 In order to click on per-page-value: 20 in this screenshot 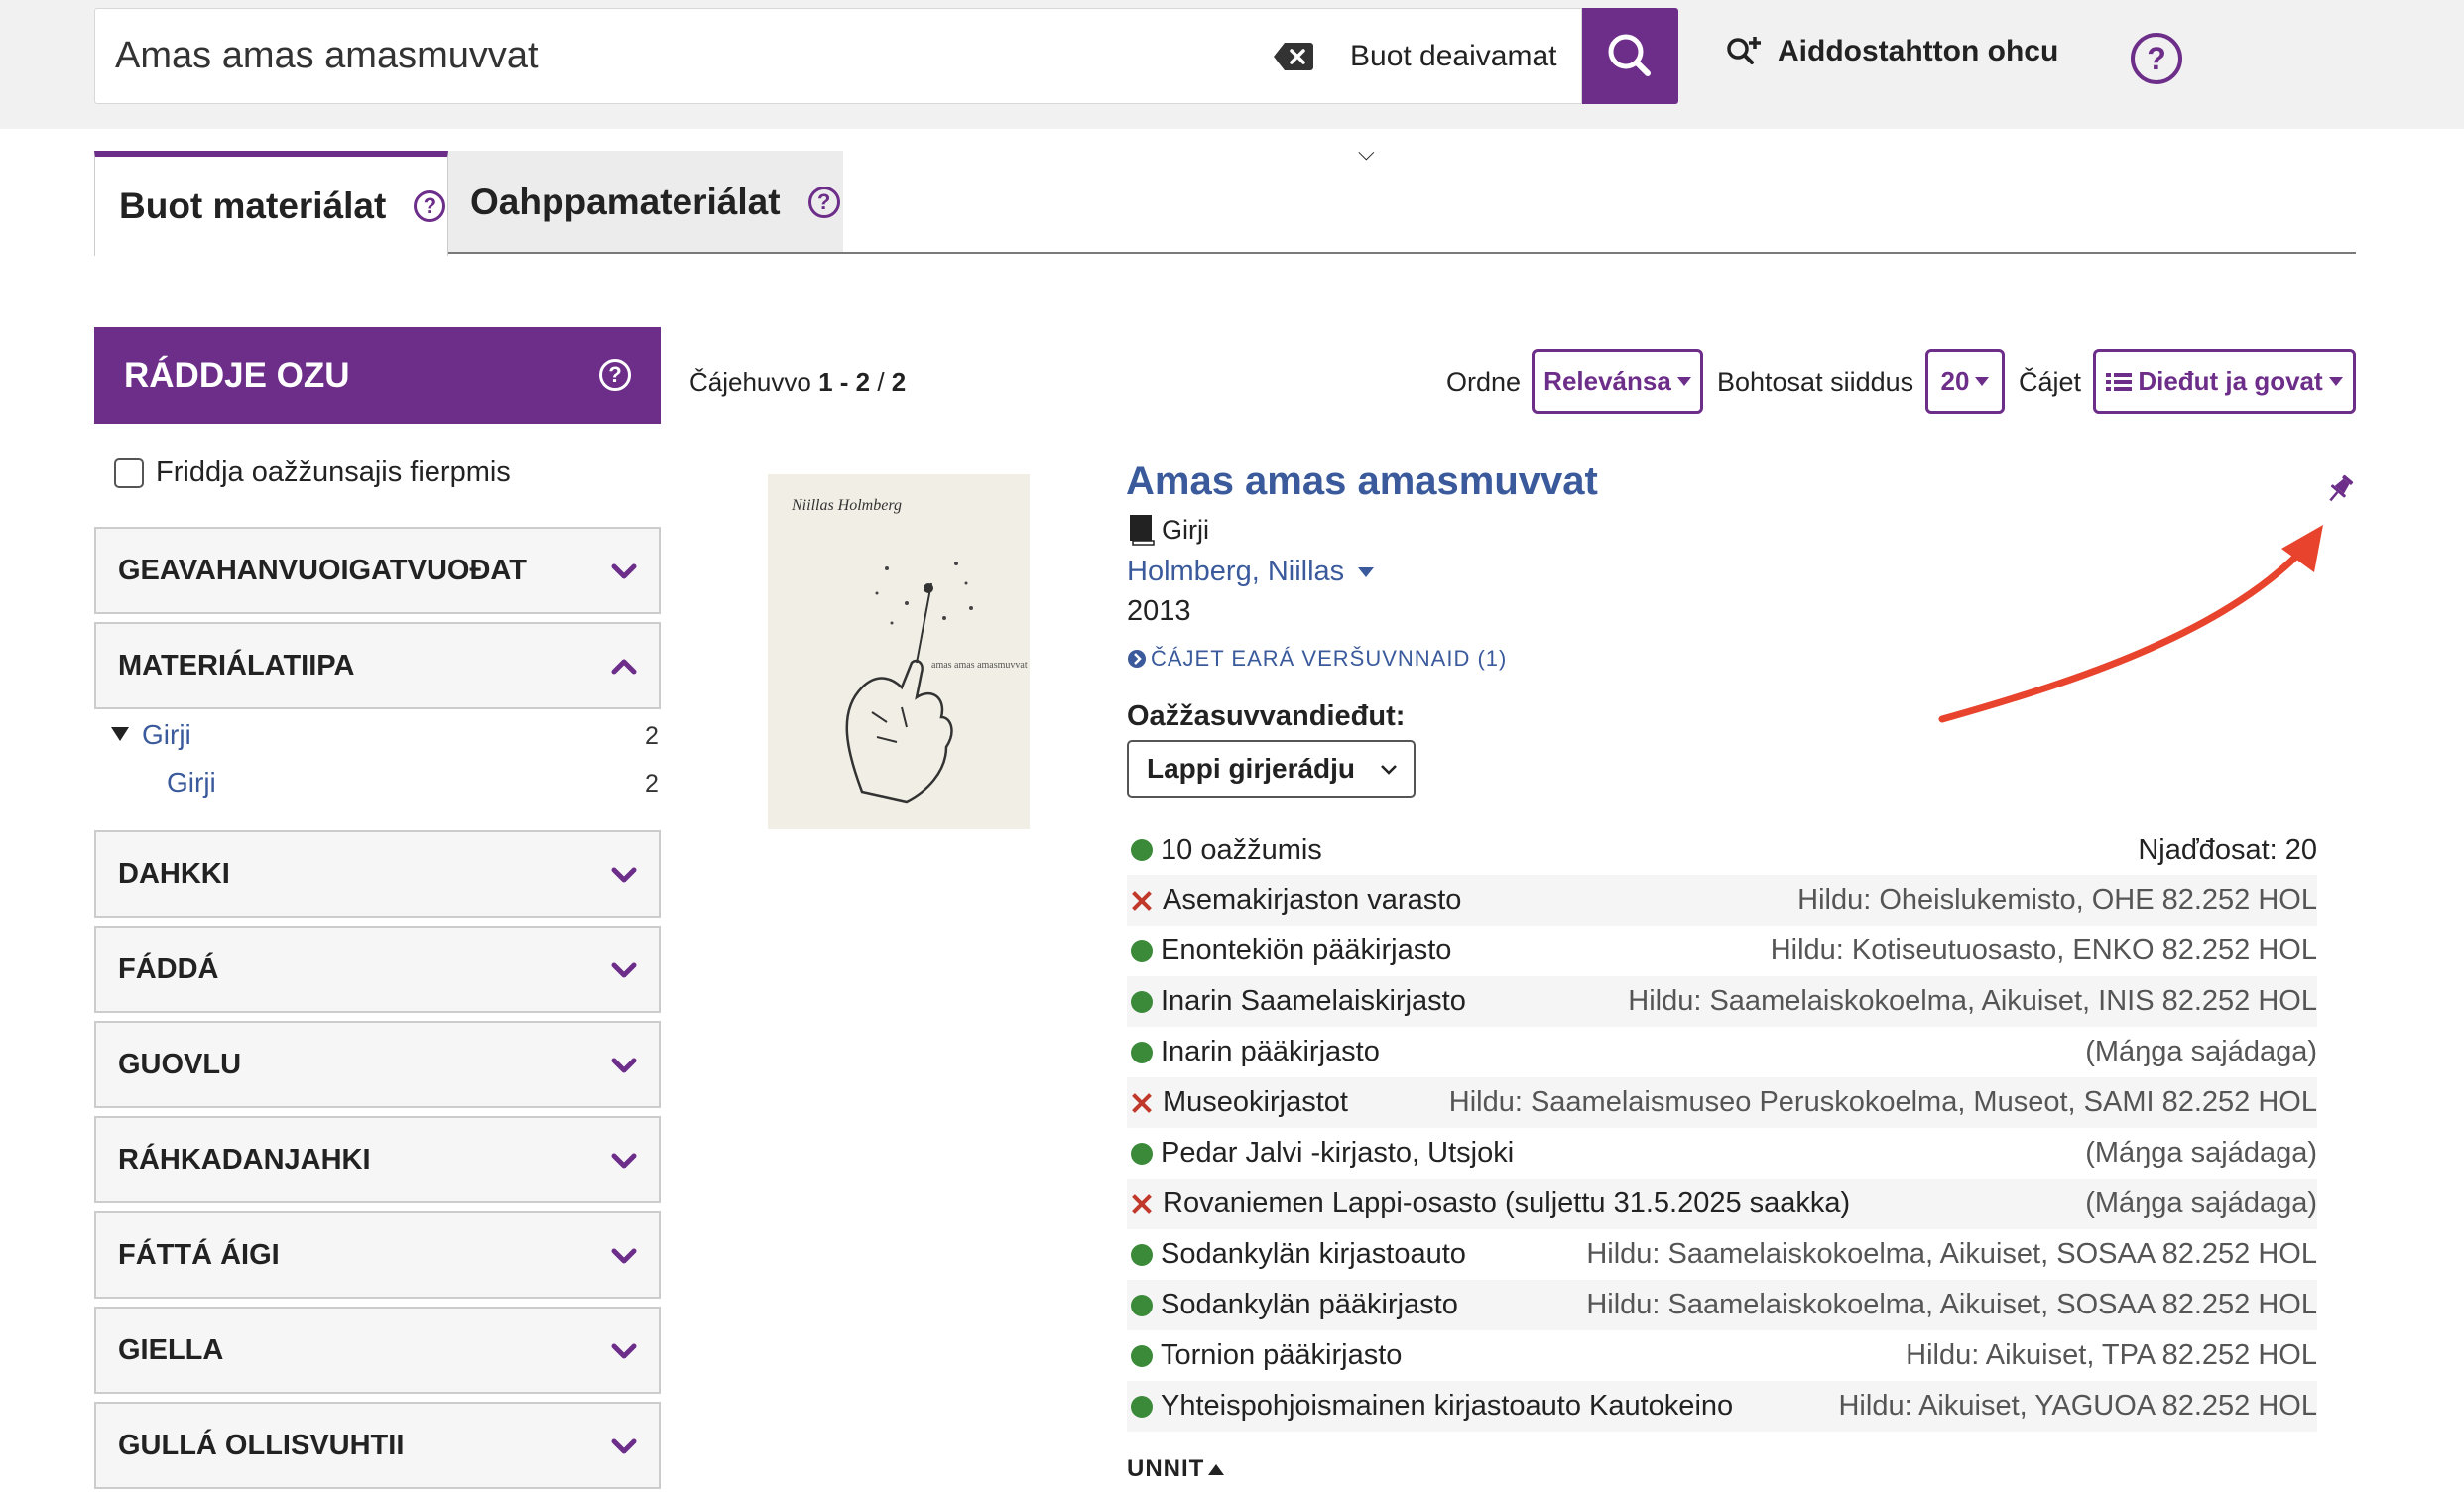, I will do `click(1955, 381)`.